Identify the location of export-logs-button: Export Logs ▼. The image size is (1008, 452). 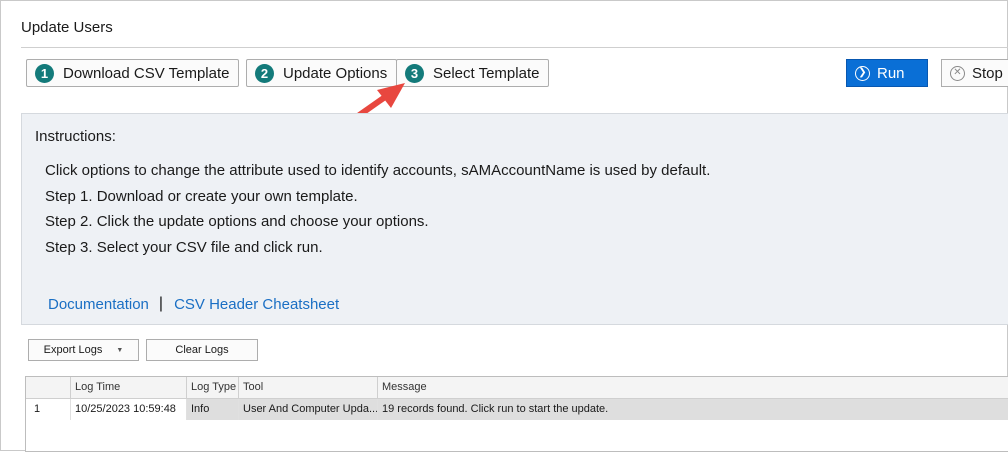
(83, 350).